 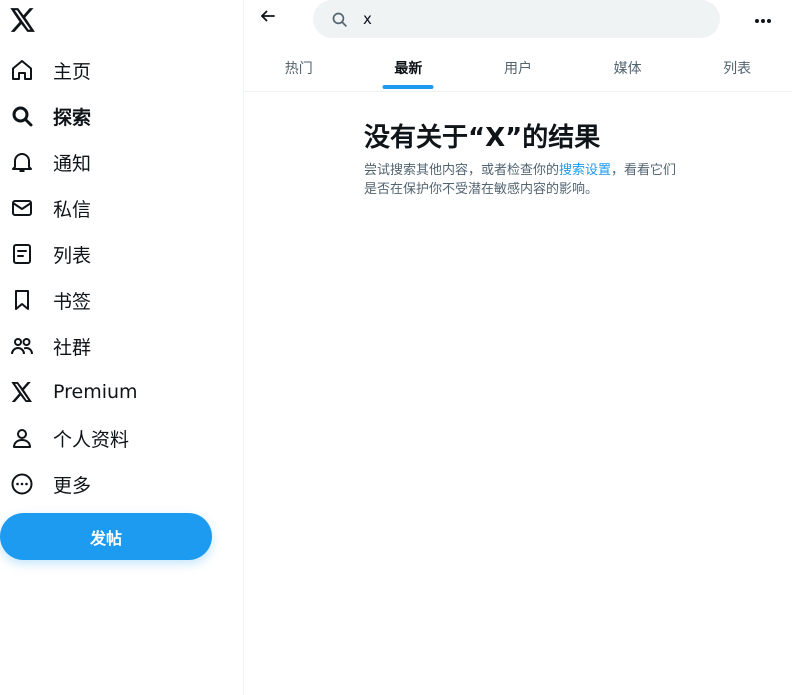 I want to click on tab-latest: 最新, so click(x=409, y=67).